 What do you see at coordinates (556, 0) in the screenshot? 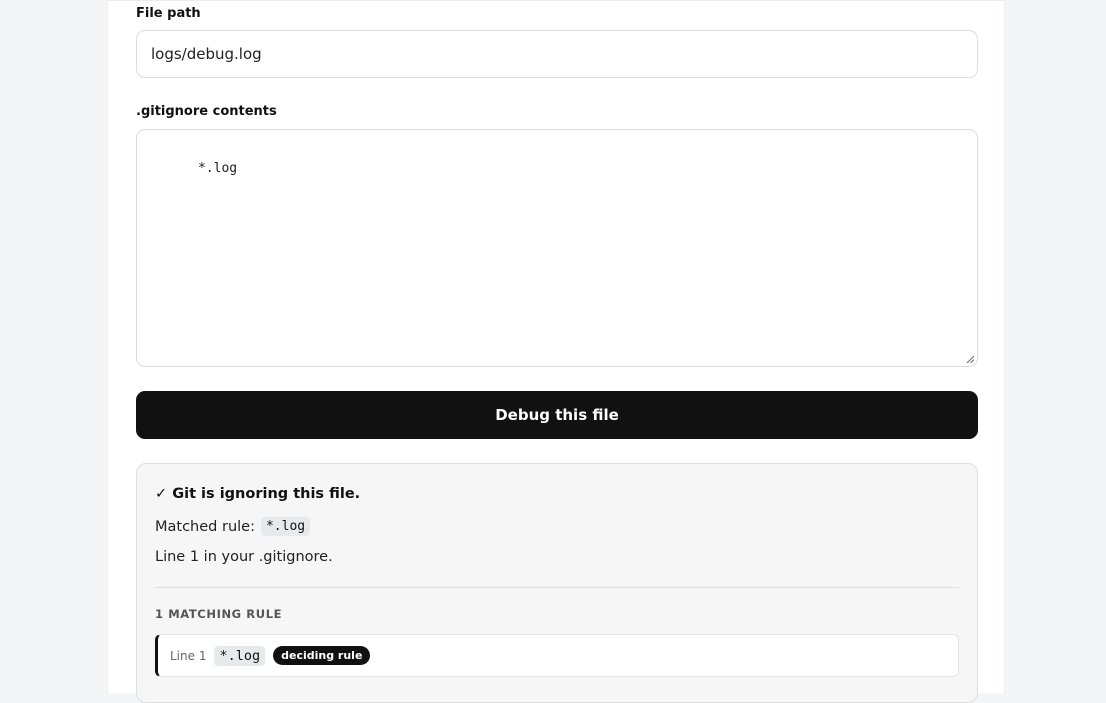
I see `panel-top-border` at bounding box center [556, 0].